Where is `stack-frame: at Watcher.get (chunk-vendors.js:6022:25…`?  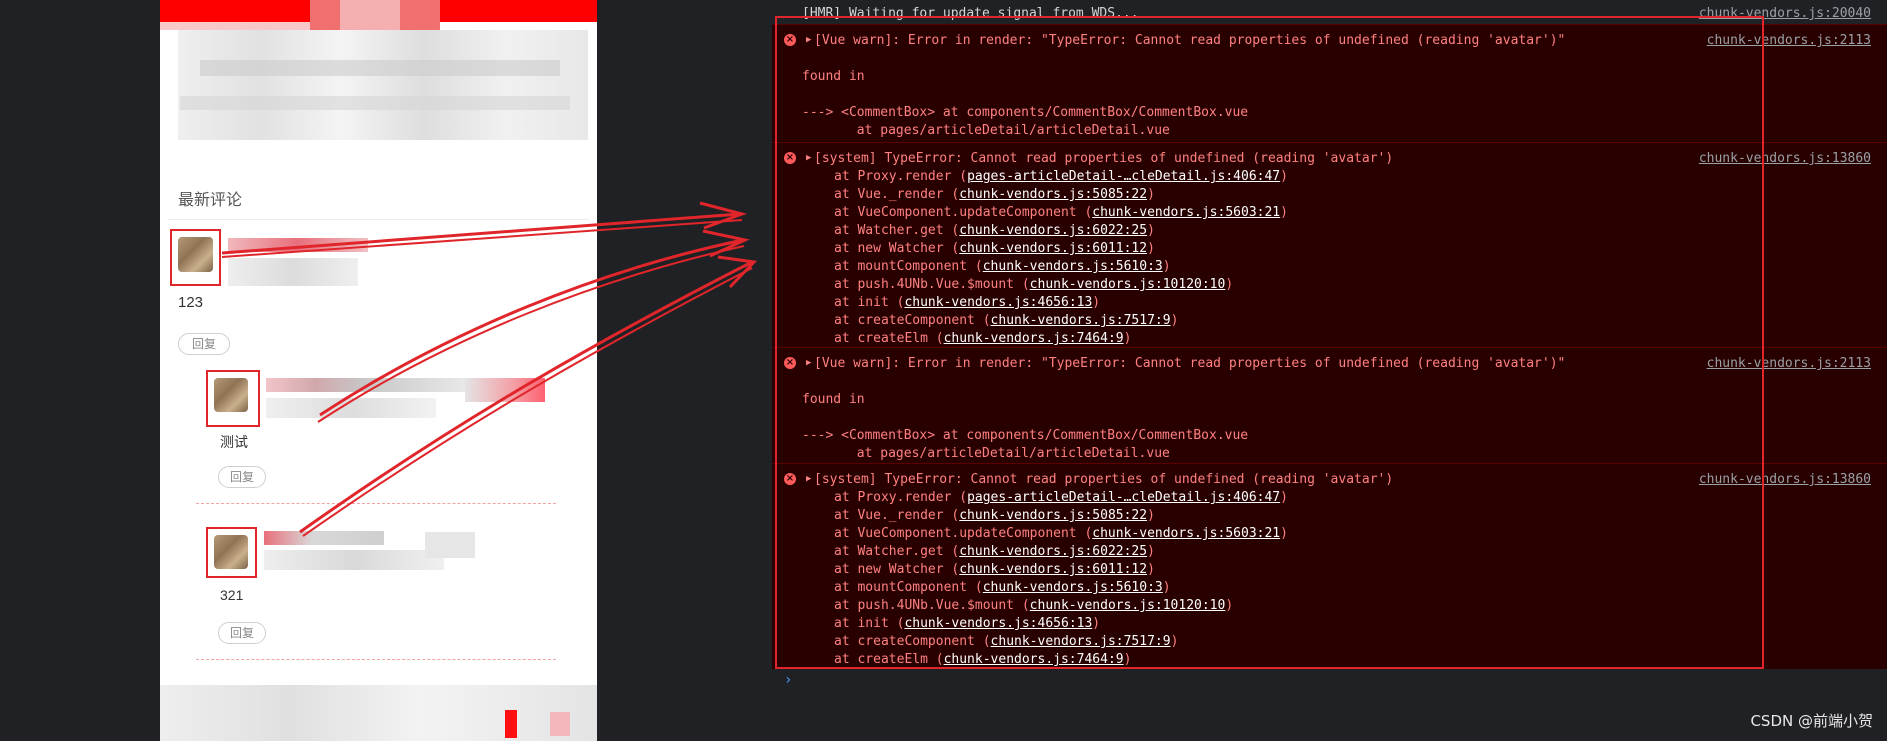 stack-frame: at Watcher.get (chunk-vendors.js:6022:25… is located at coordinates (994, 230).